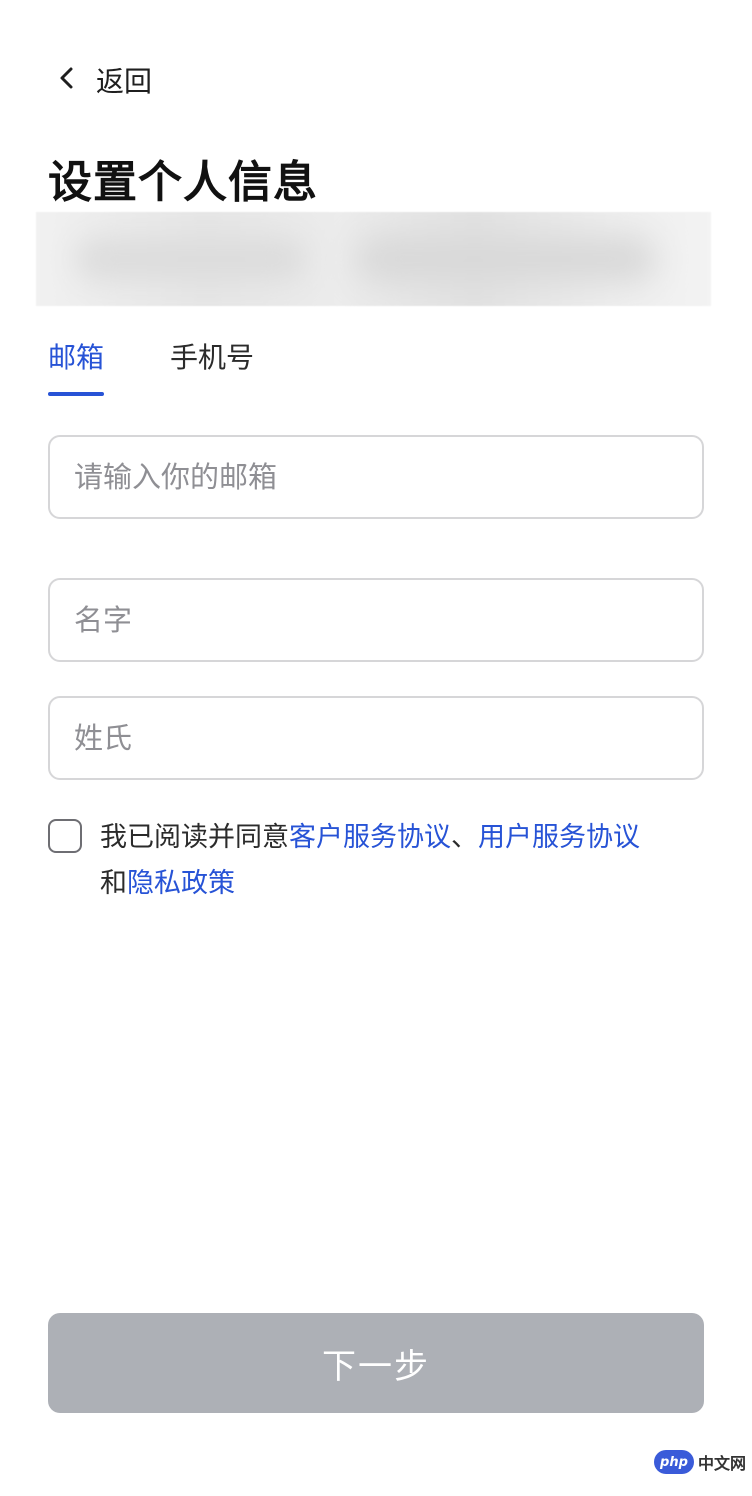 The height and width of the screenshot is (1496, 752). I want to click on customer-service-agreement-link: 客户服务协议, so click(370, 837).